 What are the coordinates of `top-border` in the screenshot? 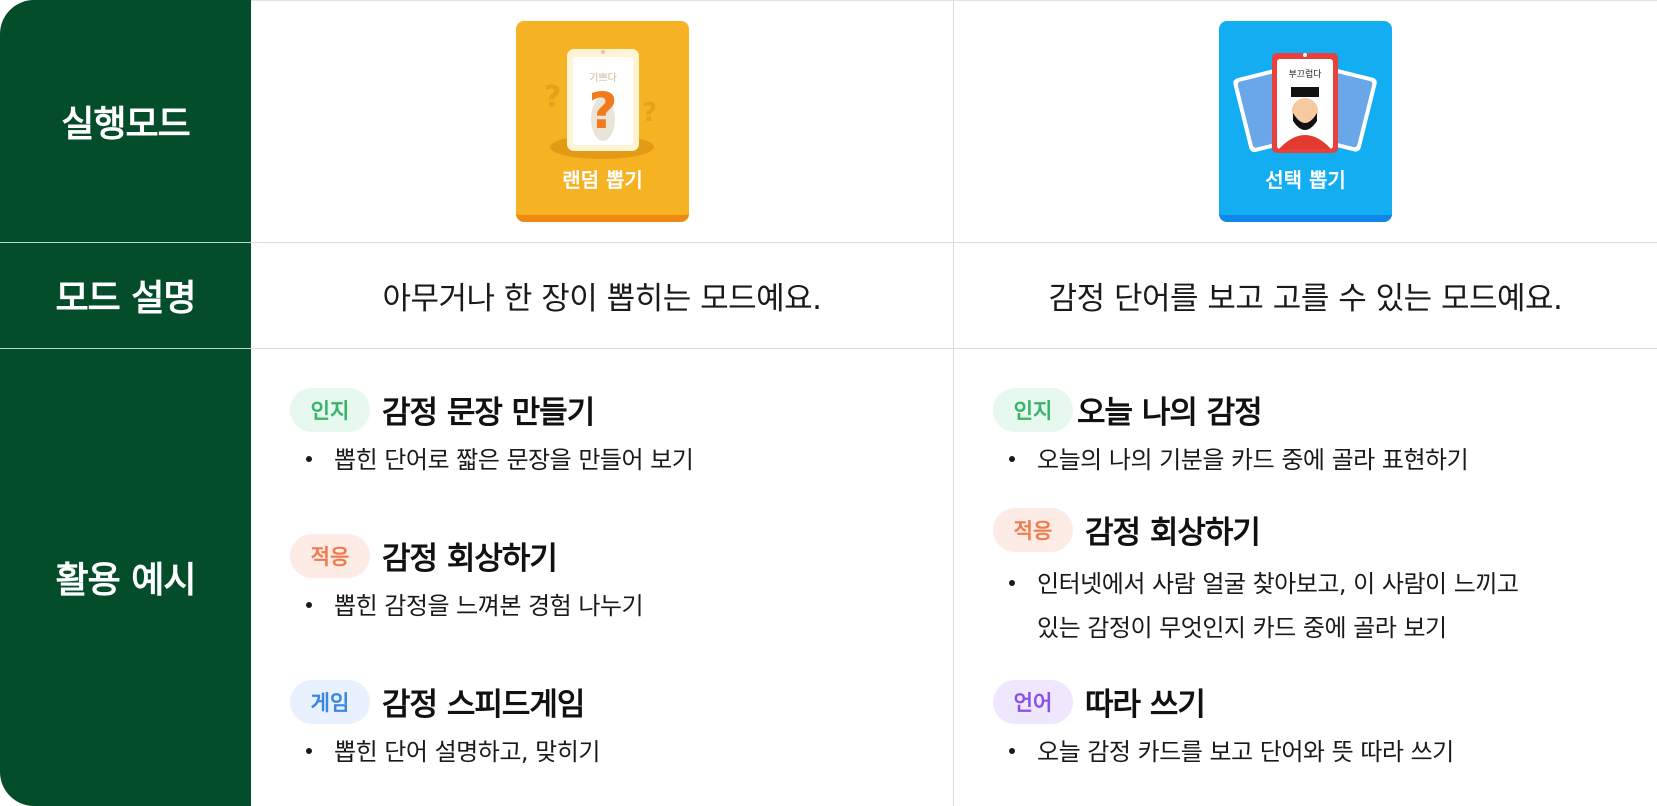 It's located at (954, 0).